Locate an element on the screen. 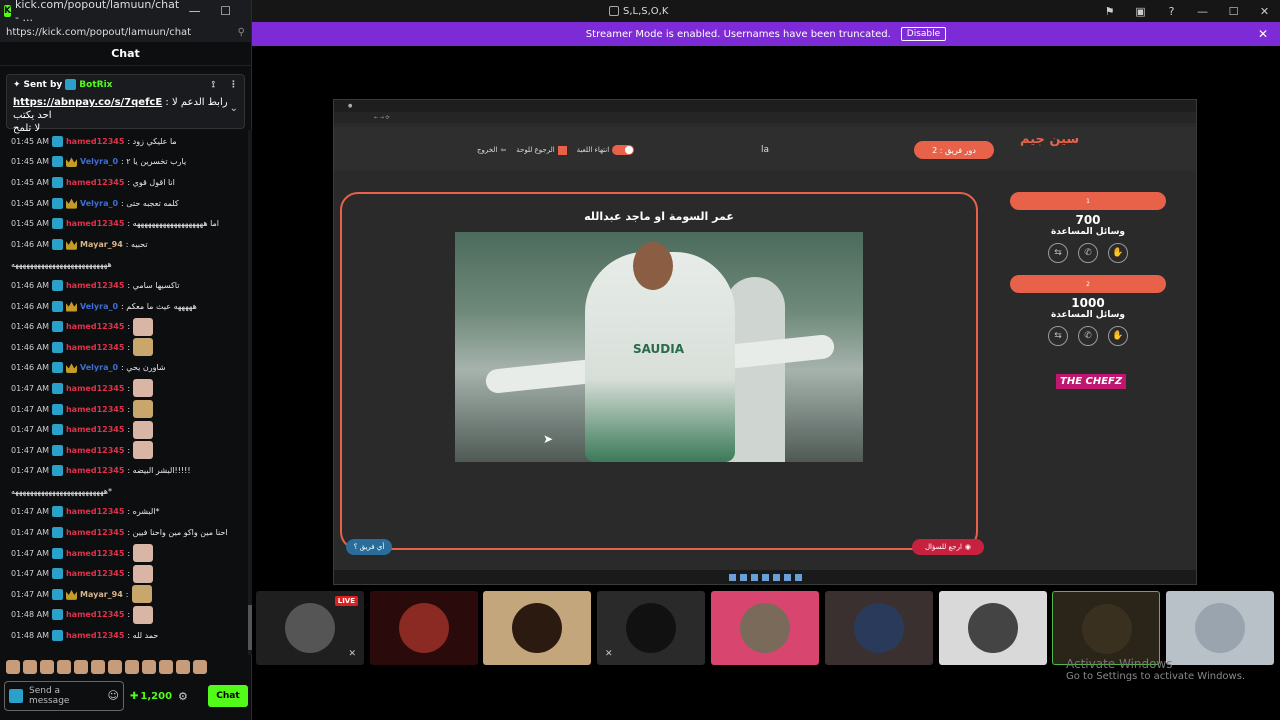 This screenshot has width=1280, height=720. chat-scrollbar is located at coordinates (250, 392).